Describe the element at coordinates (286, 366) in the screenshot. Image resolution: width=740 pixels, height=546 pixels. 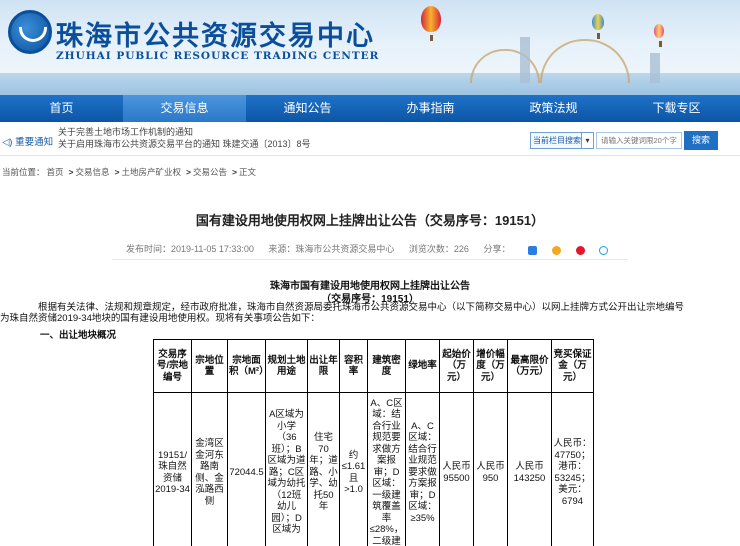
I see `table-header: 规划土地用途` at that location.